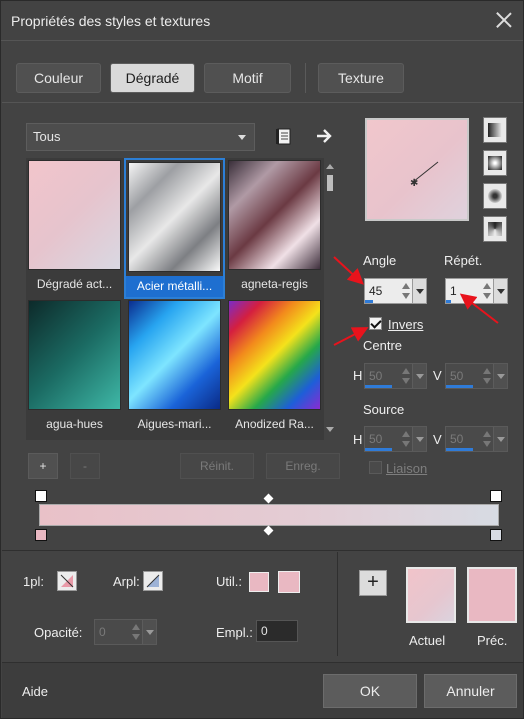  I want to click on source-h-level-bar, so click(378, 449).